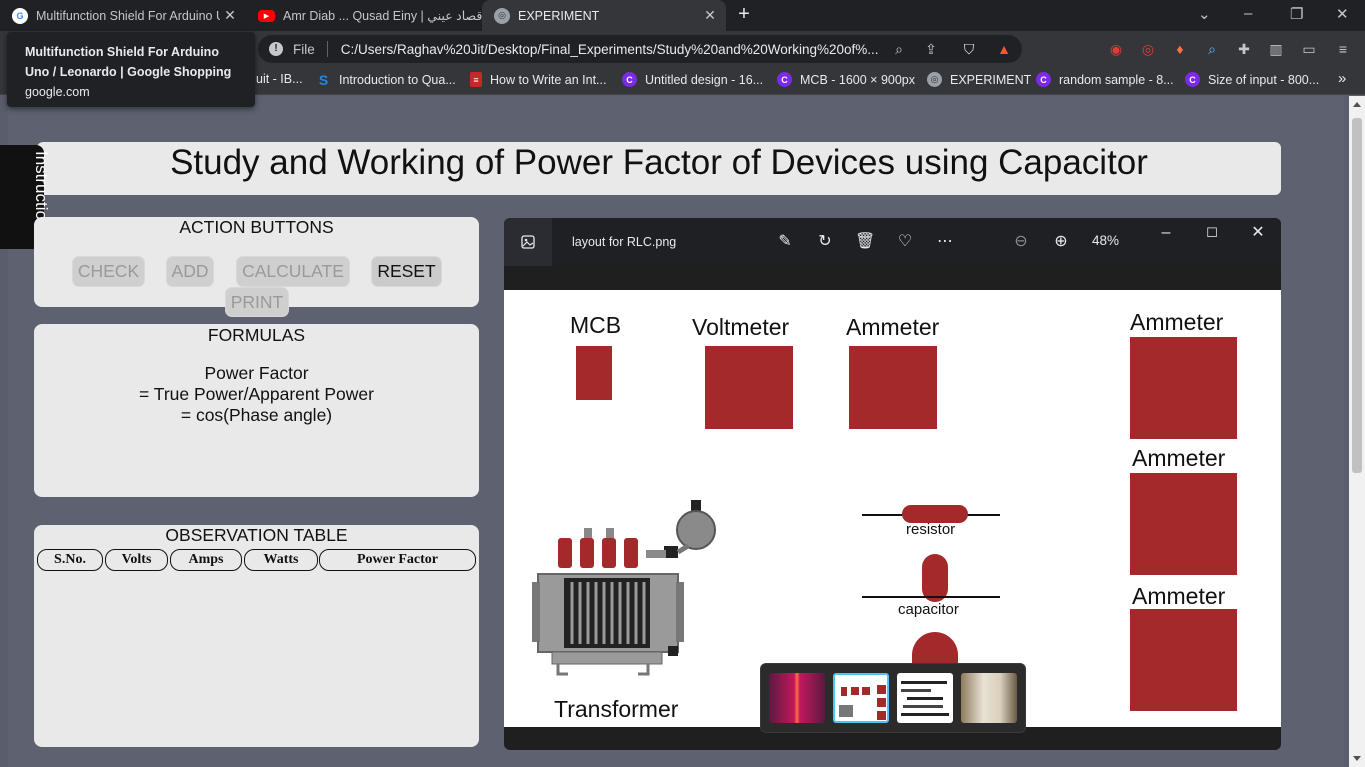 The image size is (1365, 767). What do you see at coordinates (57, 92) in the screenshot?
I see `tooltip-domain: google.com` at bounding box center [57, 92].